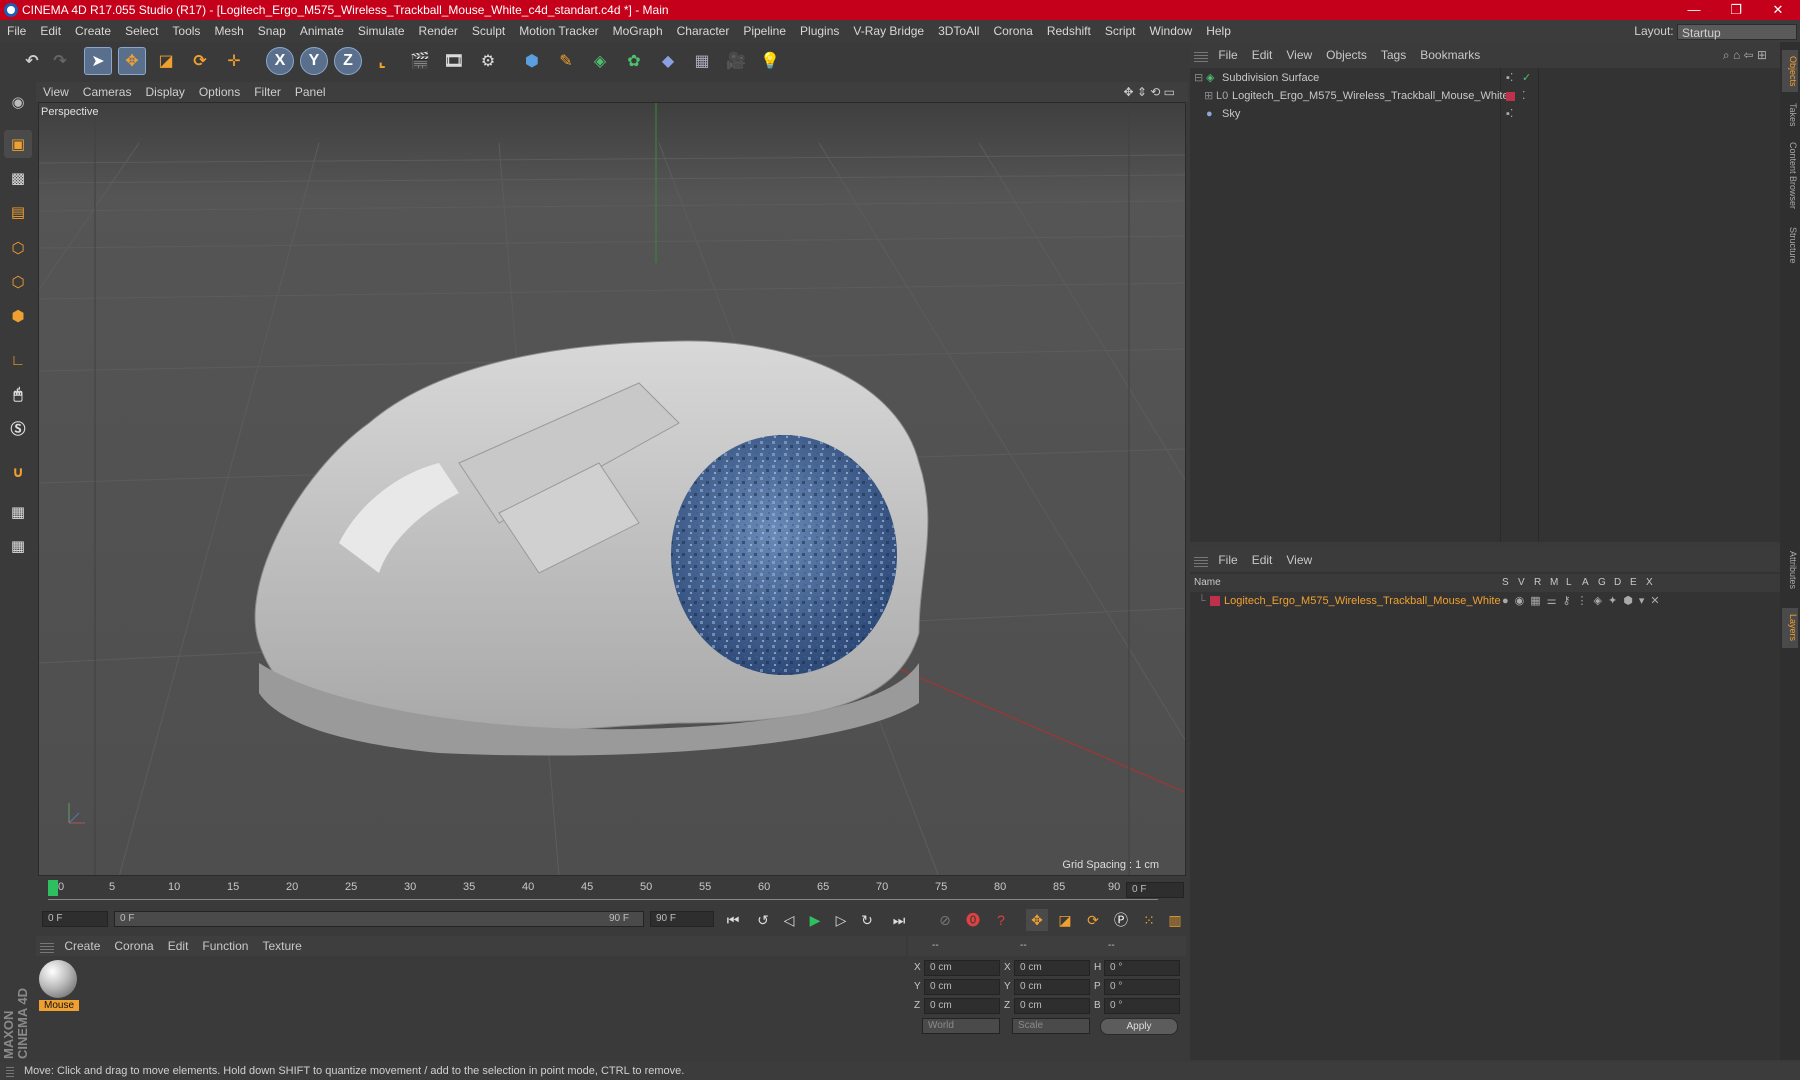 Image resolution: width=1800 pixels, height=1080 pixels. Describe the element at coordinates (819, 31) in the screenshot. I see `menu-plugins: Plugins` at that location.